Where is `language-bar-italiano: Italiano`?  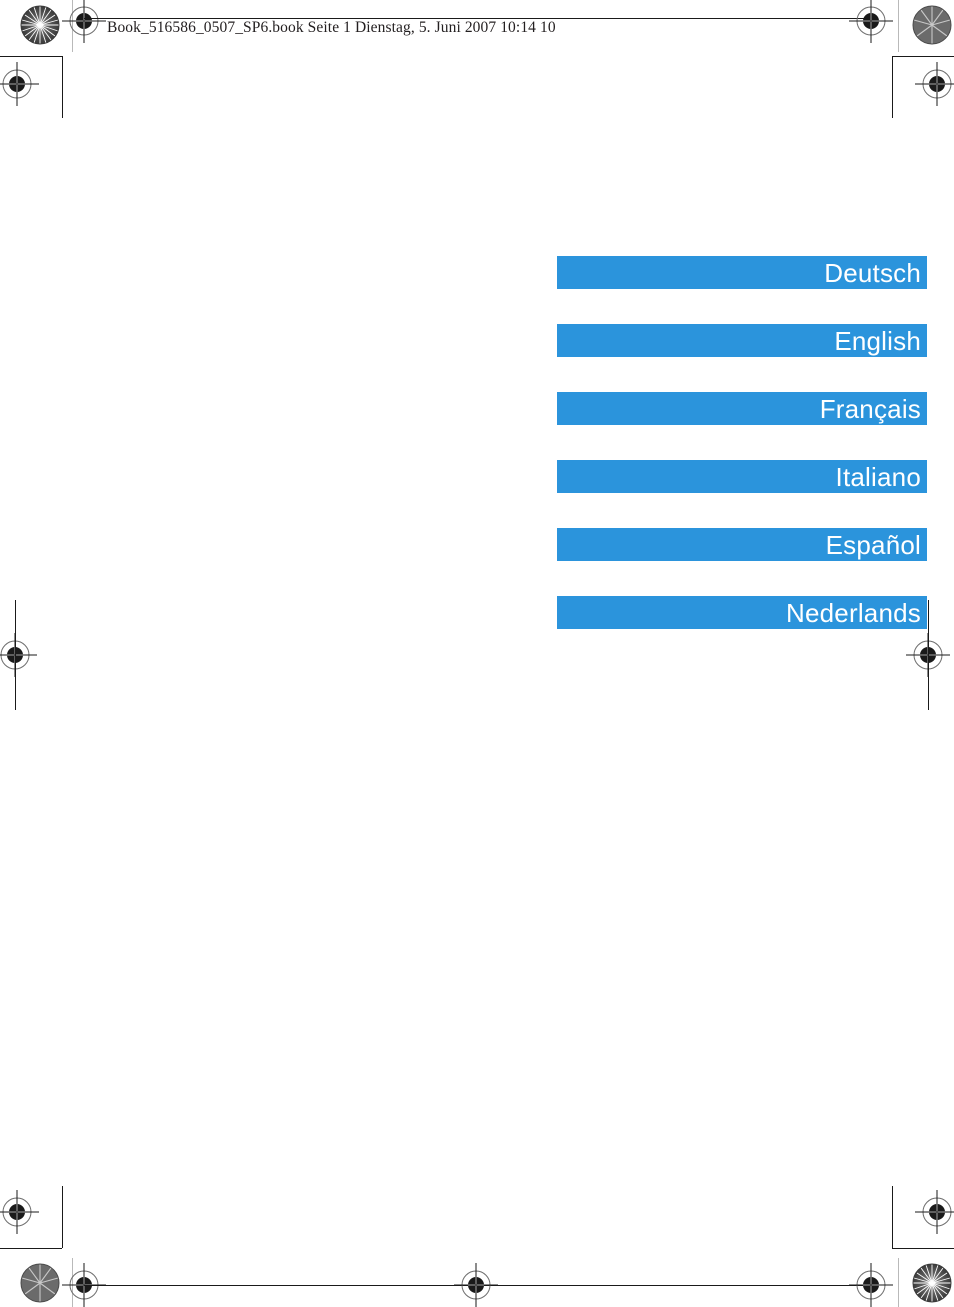
language-bar-italiano: Italiano is located at coordinates (742, 476).